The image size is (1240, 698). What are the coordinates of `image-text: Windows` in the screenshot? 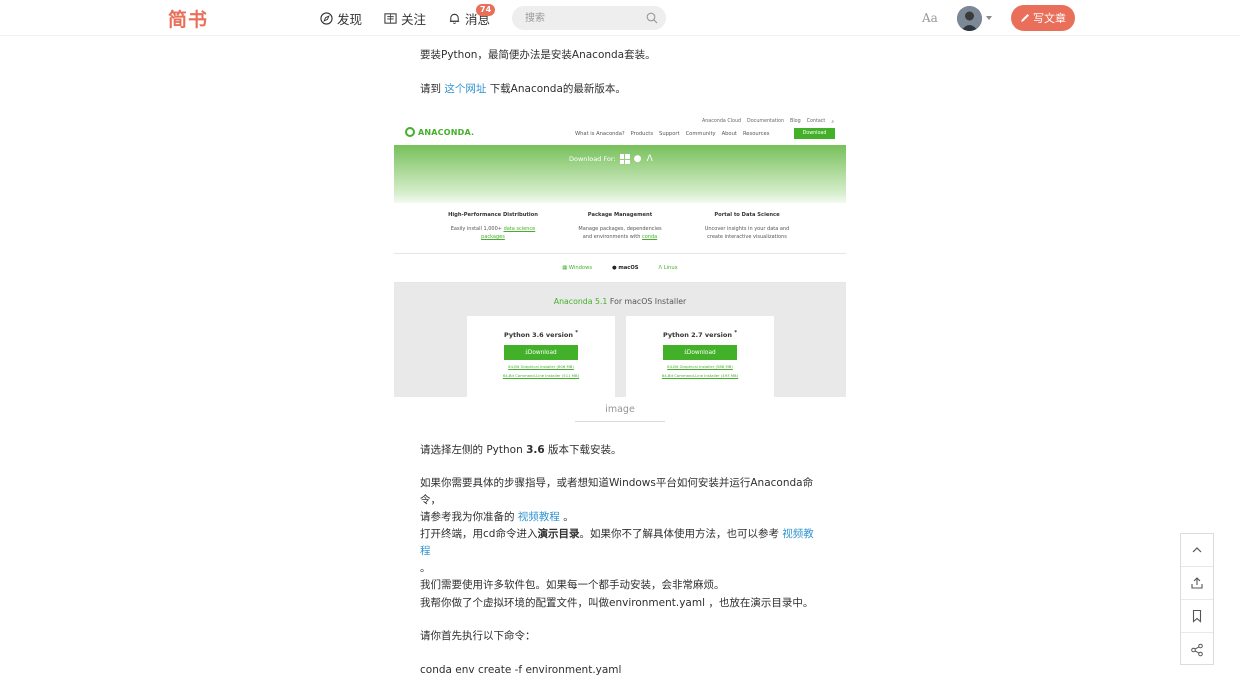 It's located at (580, 268).